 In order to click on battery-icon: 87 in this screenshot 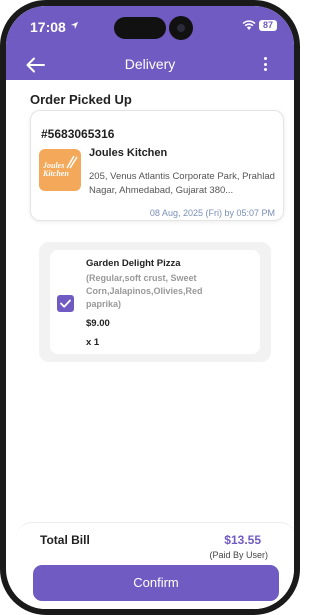, I will do `click(268, 25)`.